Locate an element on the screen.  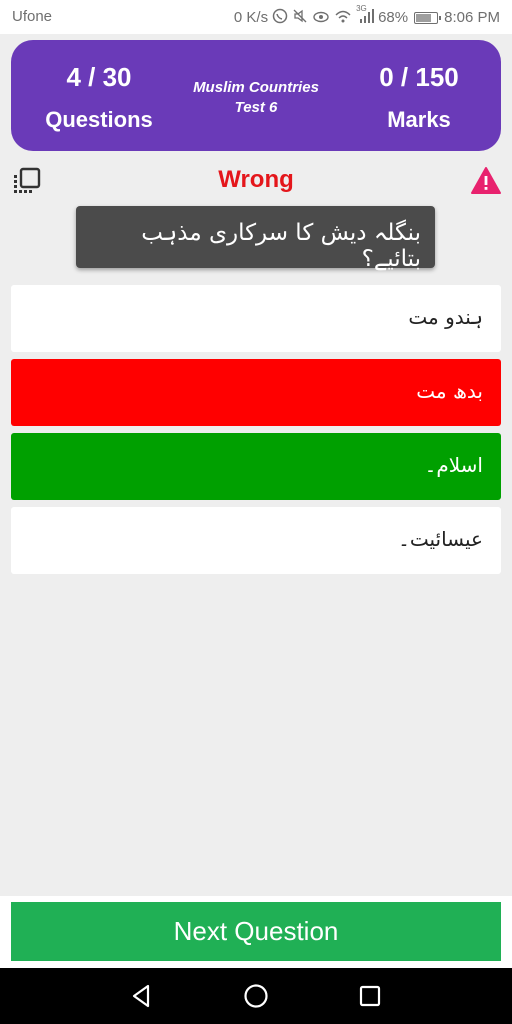
marks-label: Marks is located at coordinates (419, 119).